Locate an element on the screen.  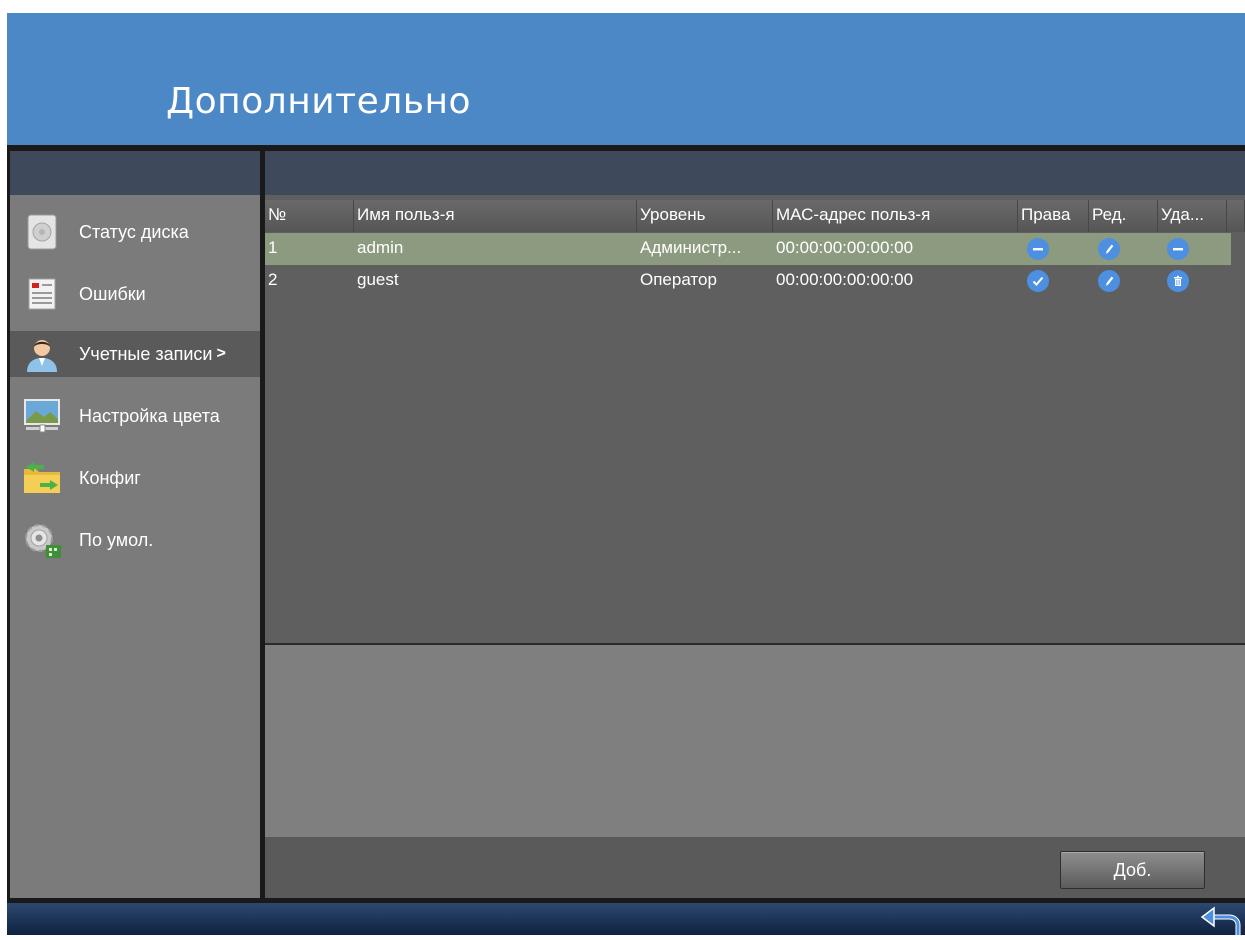
add-button: Доб. is located at coordinates (1132, 870).